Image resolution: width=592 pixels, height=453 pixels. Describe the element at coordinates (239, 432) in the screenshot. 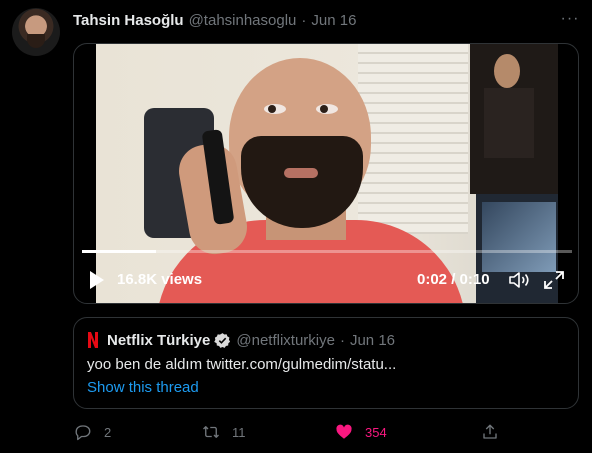

I see `retweet-count: 11` at that location.